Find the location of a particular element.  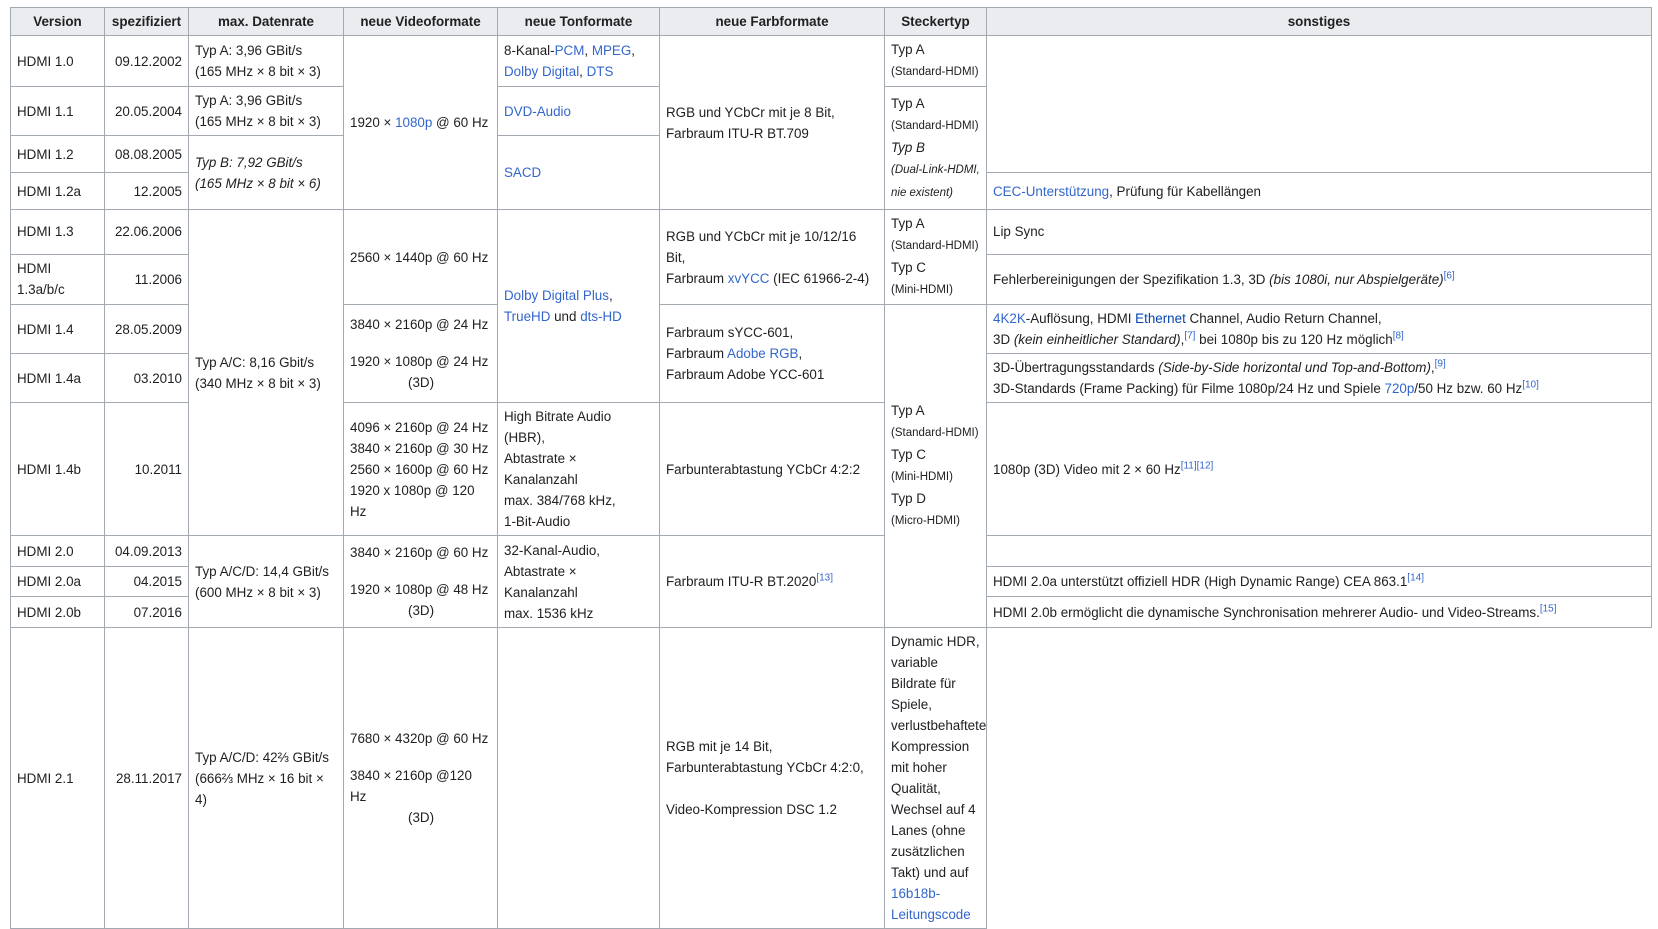

ref-8: [8] is located at coordinates (1398, 336).